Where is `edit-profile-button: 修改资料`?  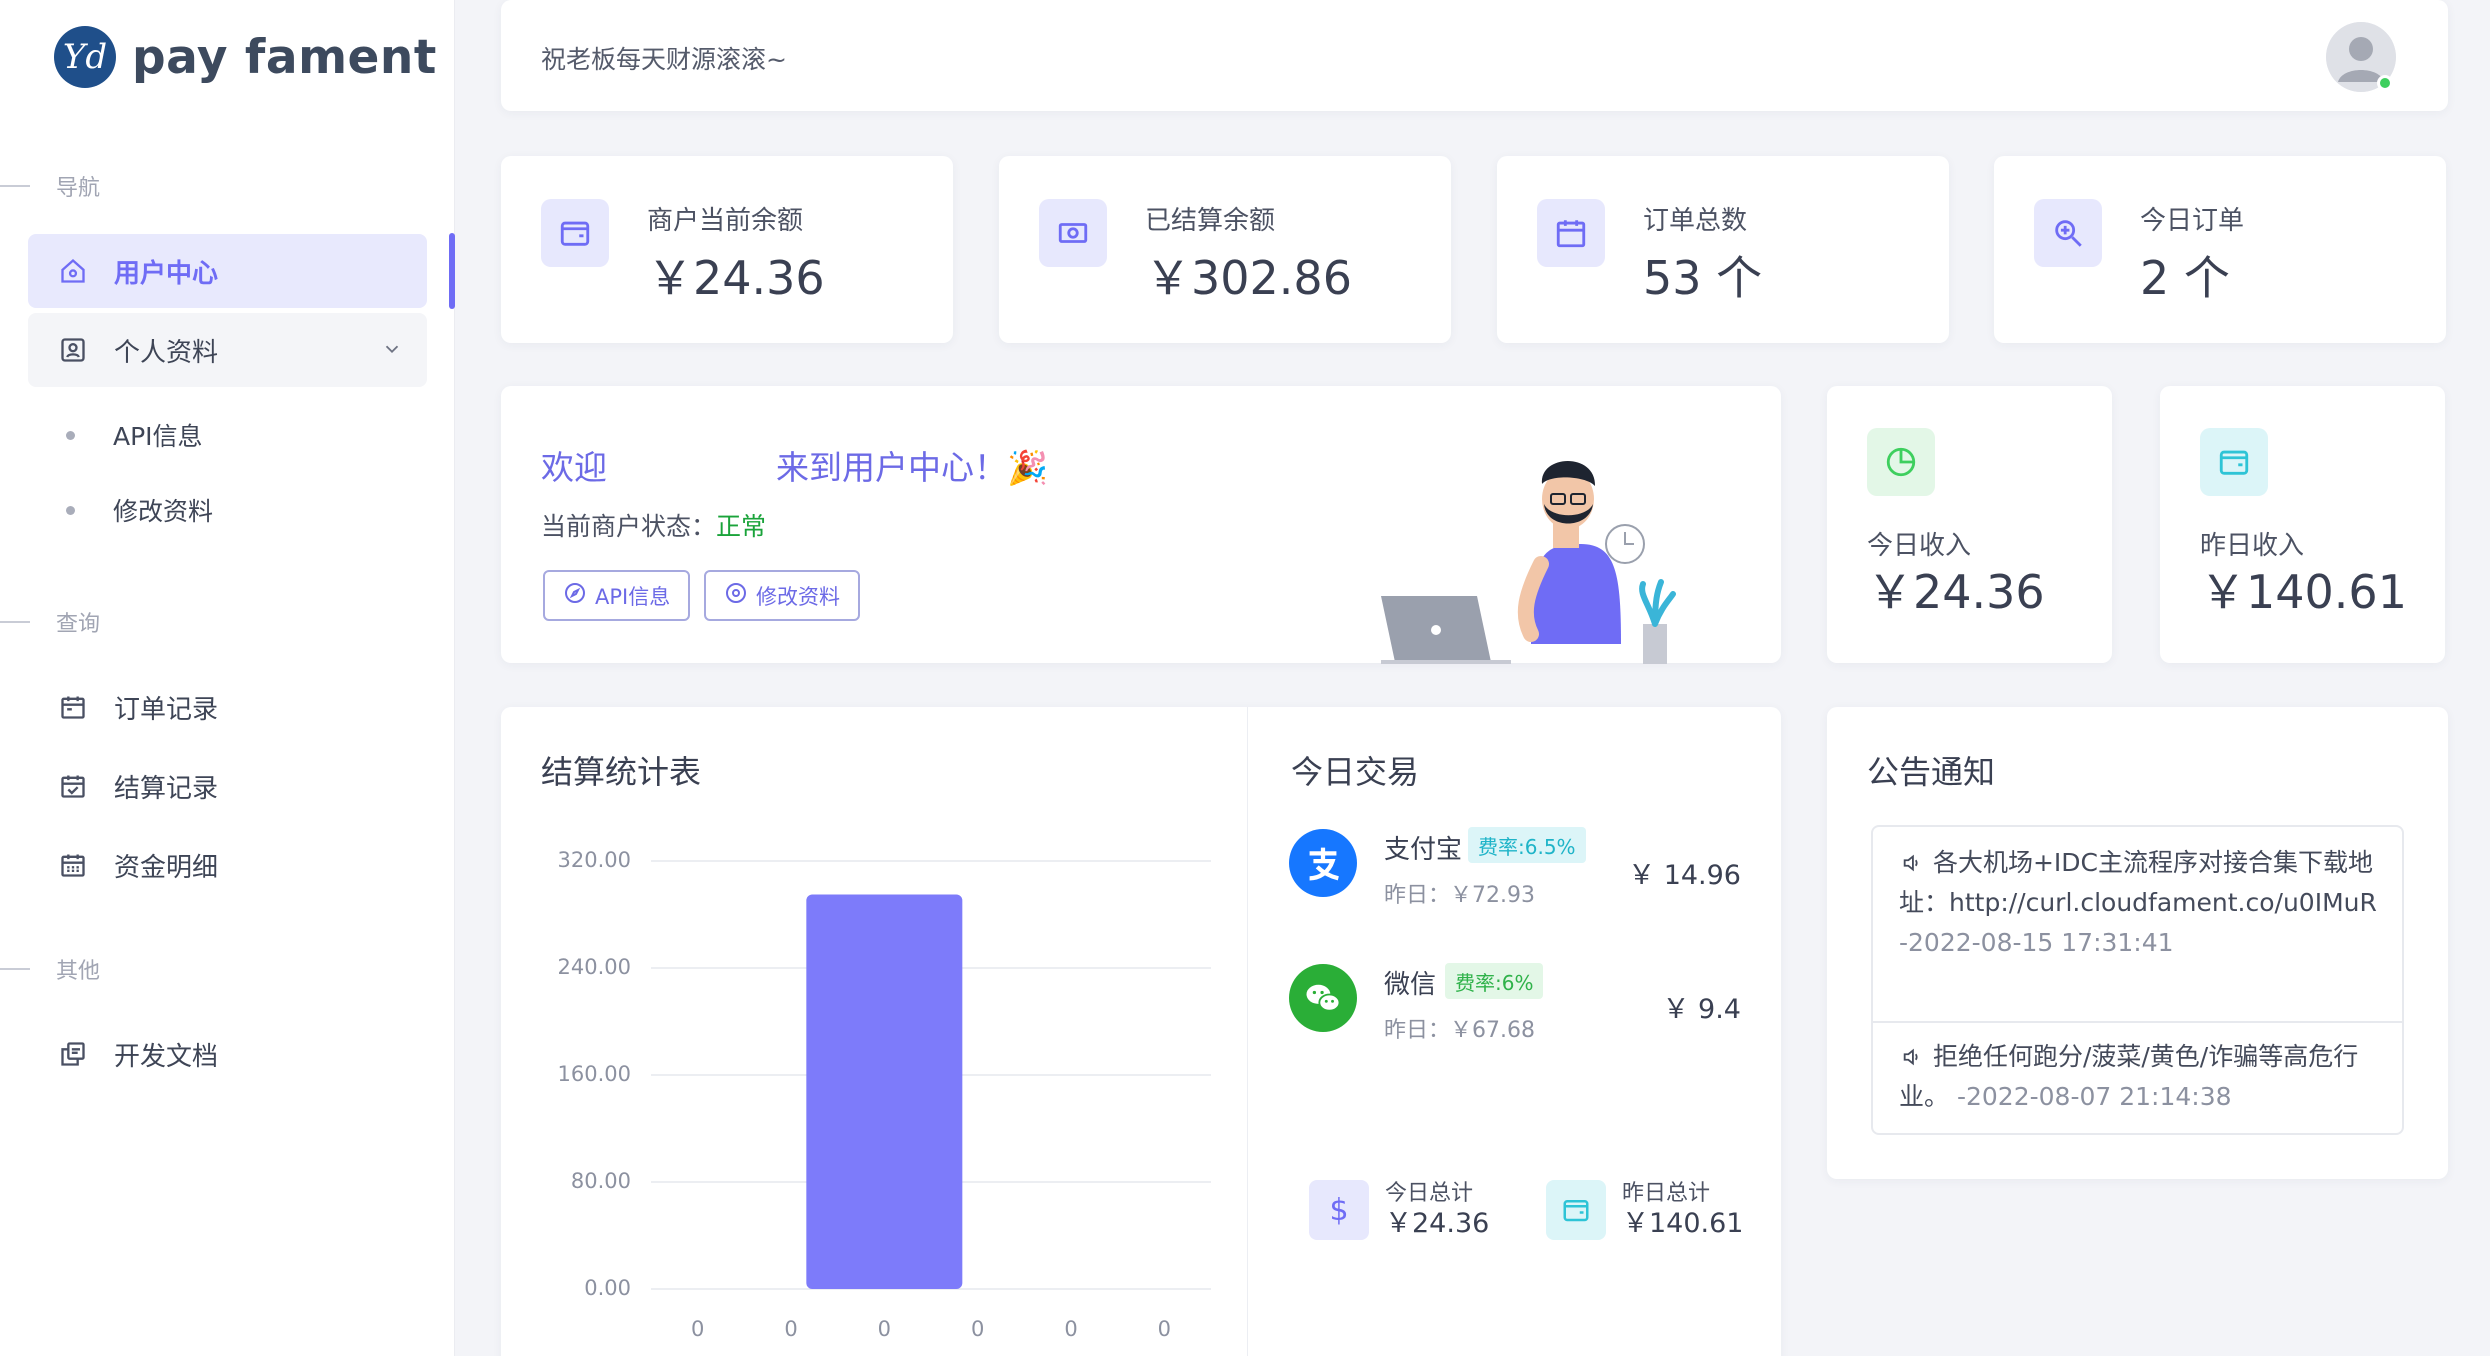
edit-profile-button: 修改资料 is located at coordinates (782, 595).